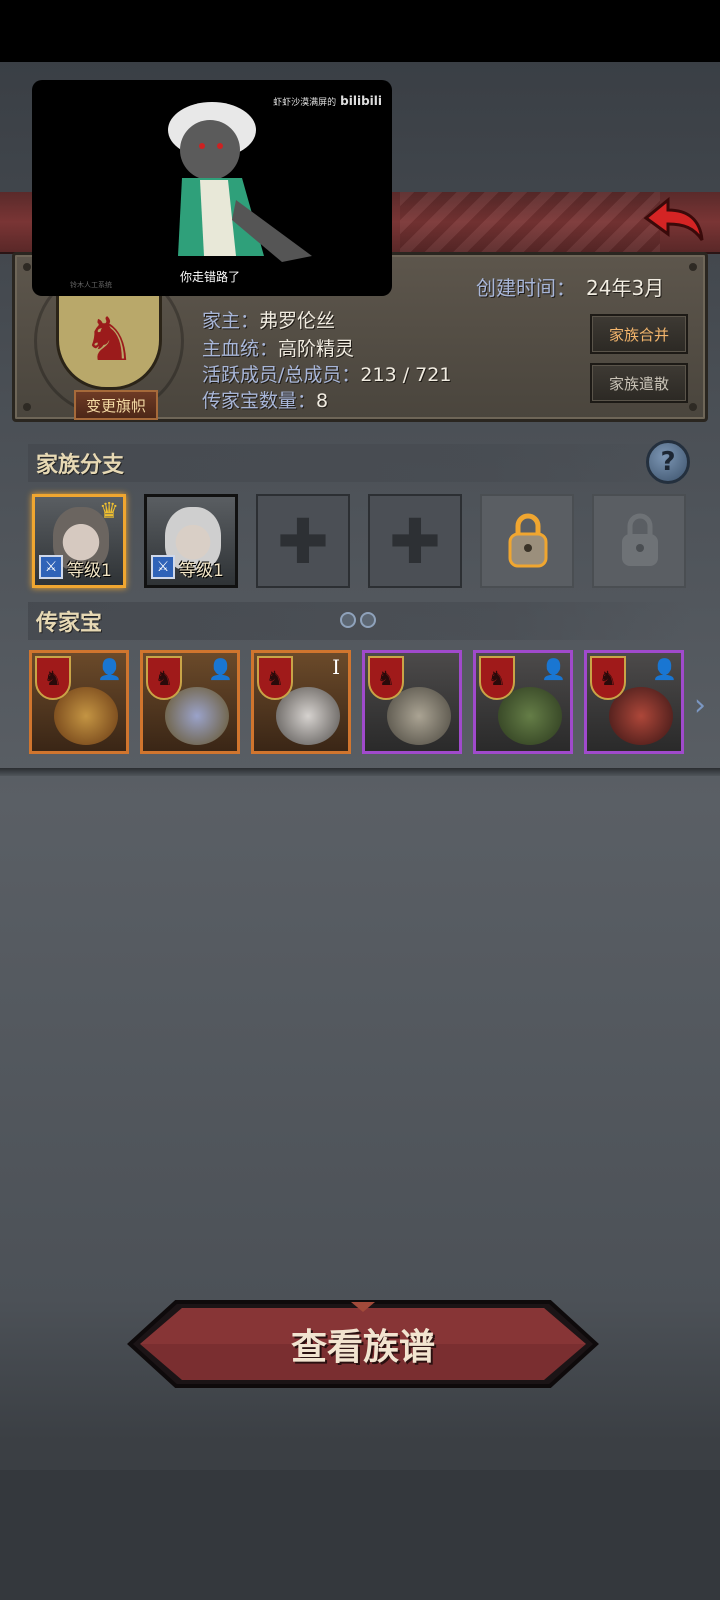 Image resolution: width=720 pixels, height=1600 pixels. Describe the element at coordinates (240, 182) in the screenshot. I see `video-character-art` at that location.